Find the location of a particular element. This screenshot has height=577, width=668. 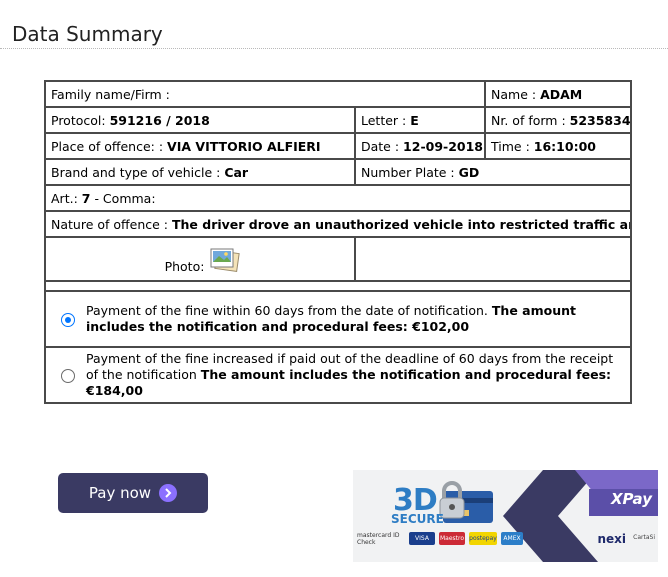

table-row: Family name/Firm : Name : ADAM is located at coordinates (338, 94).